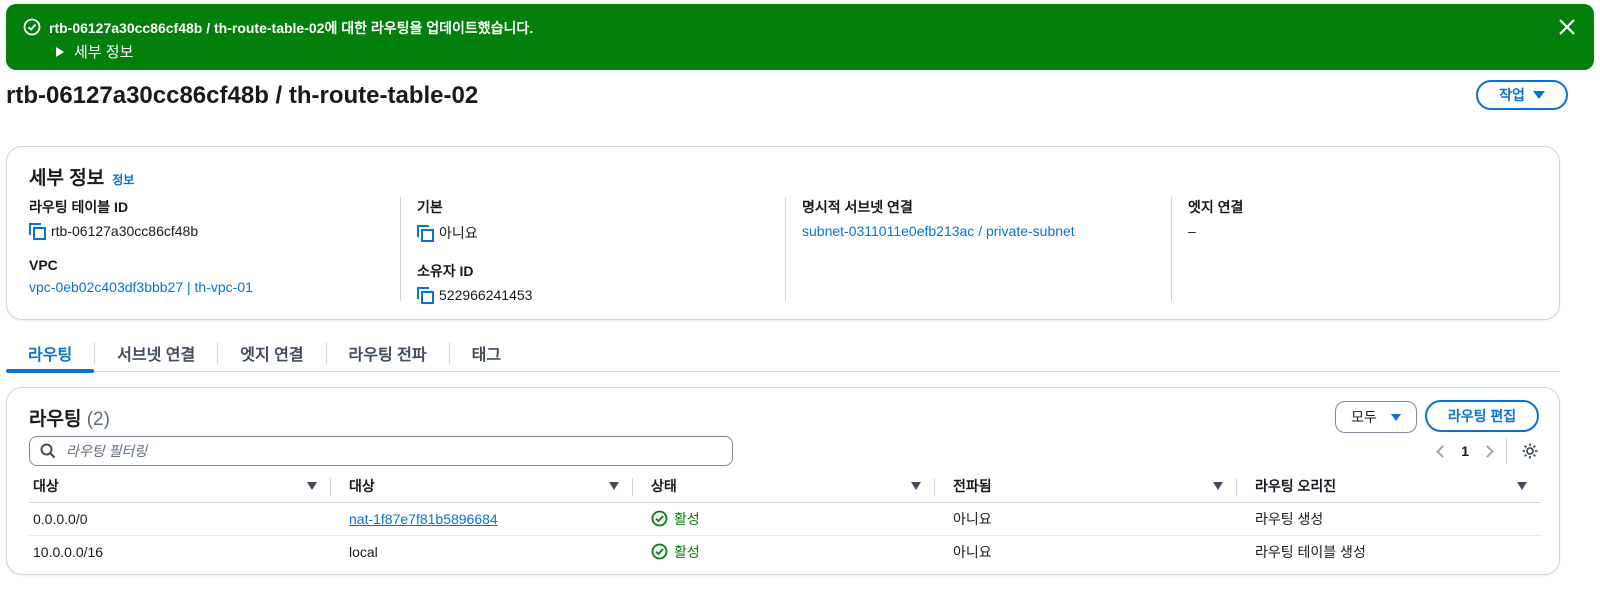 This screenshot has height=596, width=1600. What do you see at coordinates (423, 519) in the screenshot?
I see `target-link: nat-1f87e7f81b5896684` at bounding box center [423, 519].